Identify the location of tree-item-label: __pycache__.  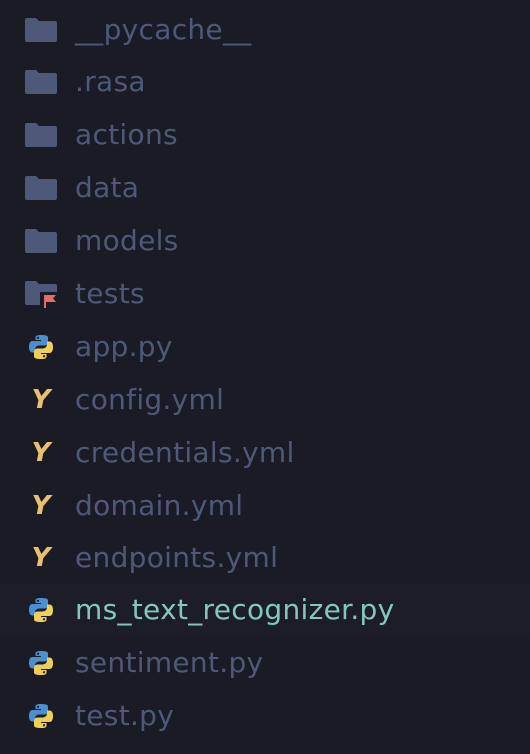
(163, 29).